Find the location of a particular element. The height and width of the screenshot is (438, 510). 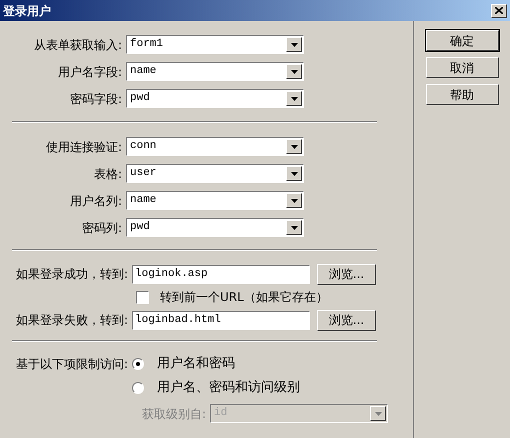

dialog-button: 取消 is located at coordinates (462, 67).